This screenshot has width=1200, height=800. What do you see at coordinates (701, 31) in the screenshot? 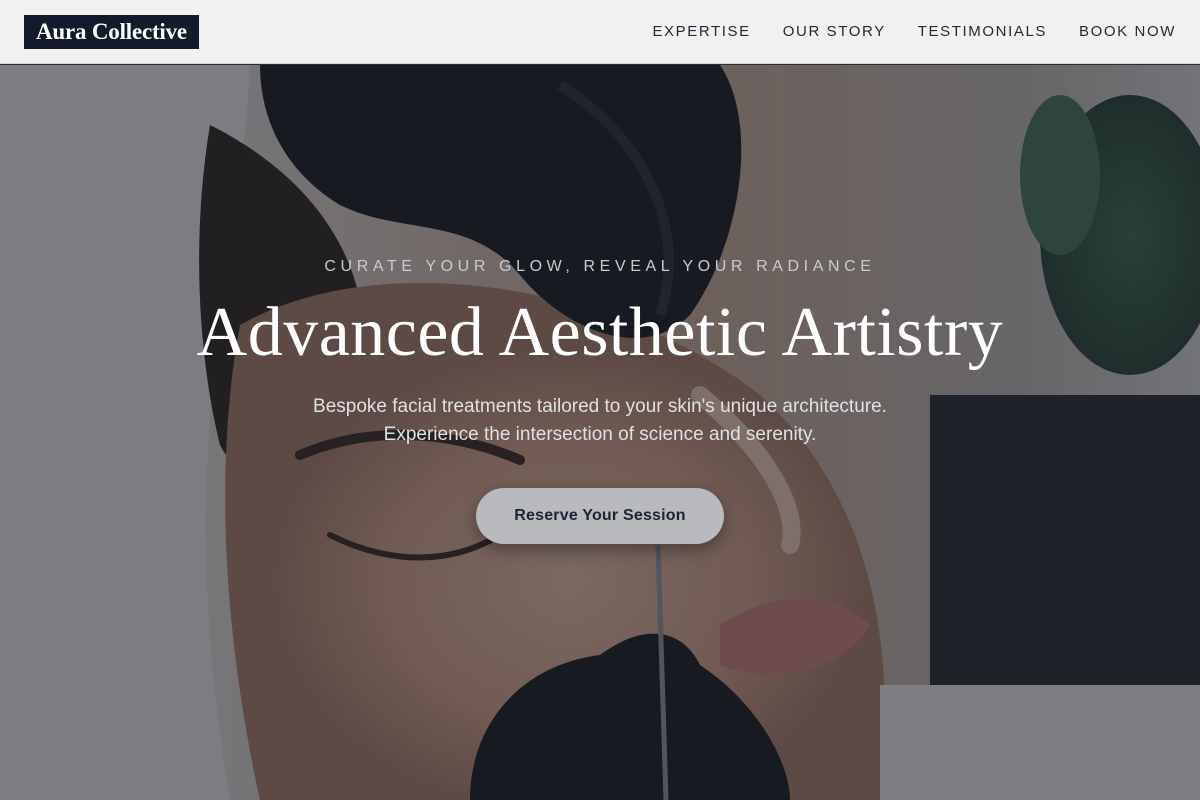
I see `nav-expertise: EXPERTISE` at bounding box center [701, 31].